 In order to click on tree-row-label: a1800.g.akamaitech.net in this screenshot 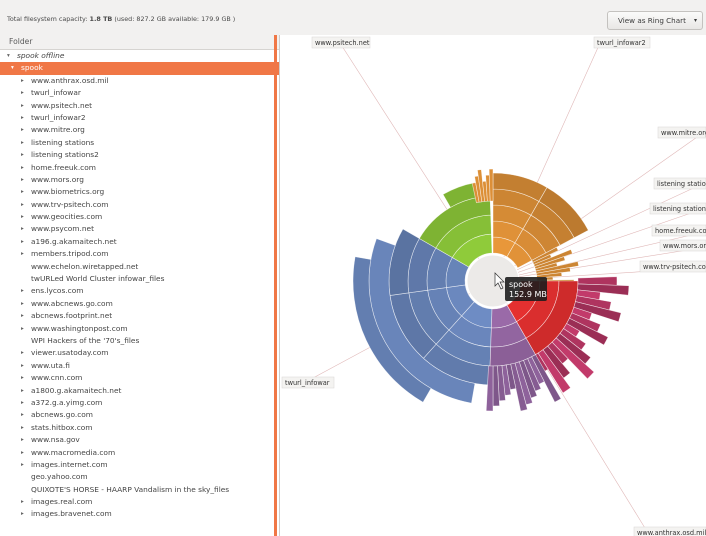, I will do `click(76, 390)`.